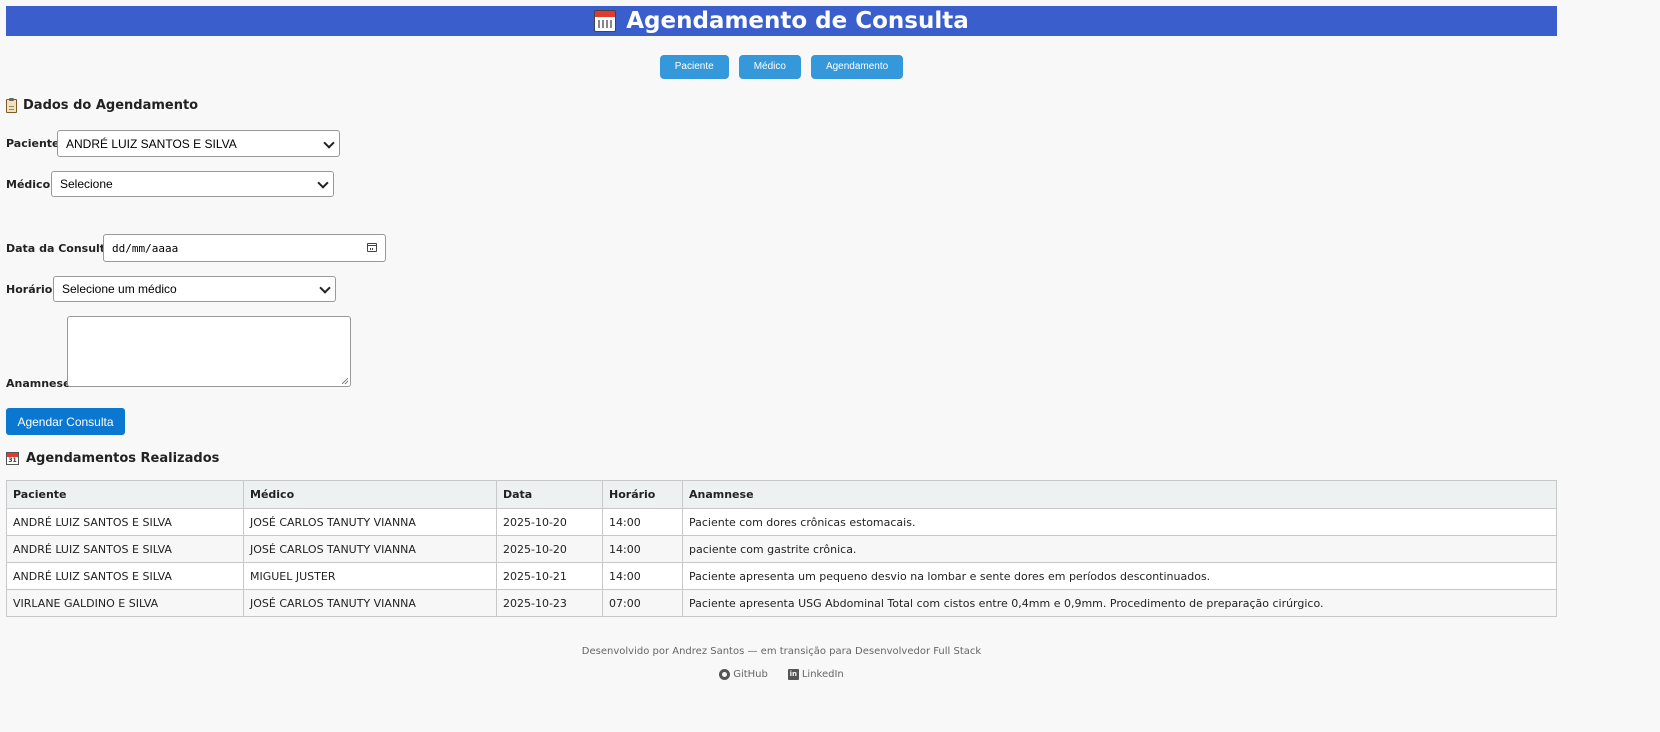 The width and height of the screenshot is (1660, 732). I want to click on footer-links: GitHub in LinkedIn, so click(781, 674).